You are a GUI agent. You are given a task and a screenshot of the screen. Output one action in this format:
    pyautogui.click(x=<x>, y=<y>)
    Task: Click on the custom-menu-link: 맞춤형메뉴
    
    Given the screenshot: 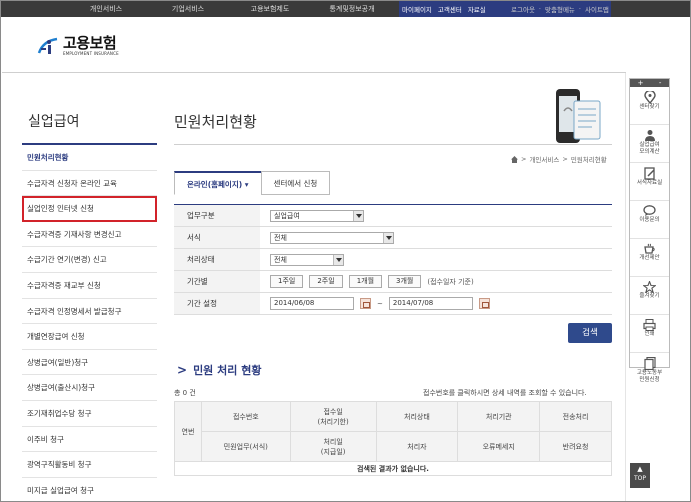 What is the action you would take?
    pyautogui.click(x=560, y=9)
    